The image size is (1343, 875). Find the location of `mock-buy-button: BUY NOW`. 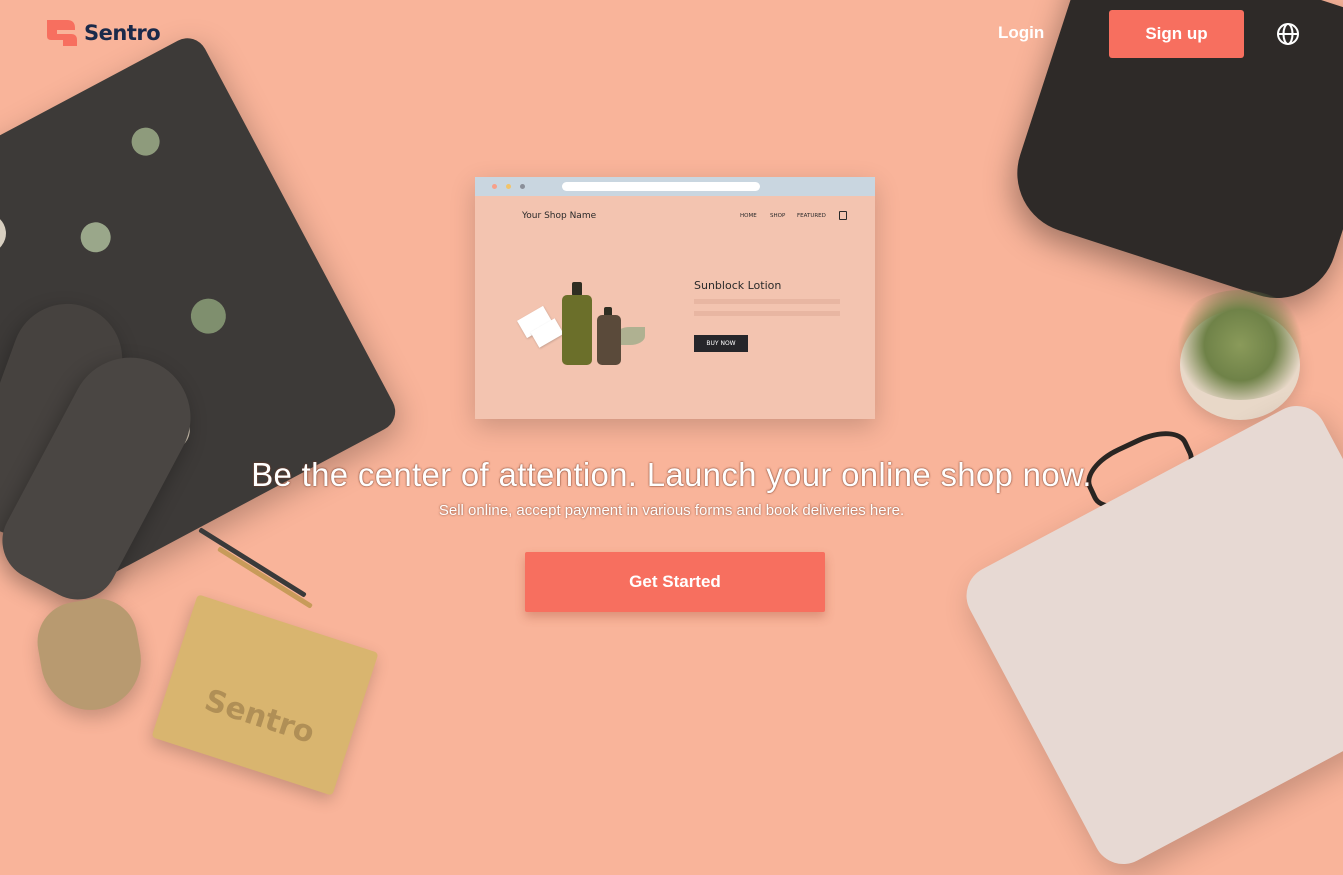

mock-buy-button: BUY NOW is located at coordinates (721, 343).